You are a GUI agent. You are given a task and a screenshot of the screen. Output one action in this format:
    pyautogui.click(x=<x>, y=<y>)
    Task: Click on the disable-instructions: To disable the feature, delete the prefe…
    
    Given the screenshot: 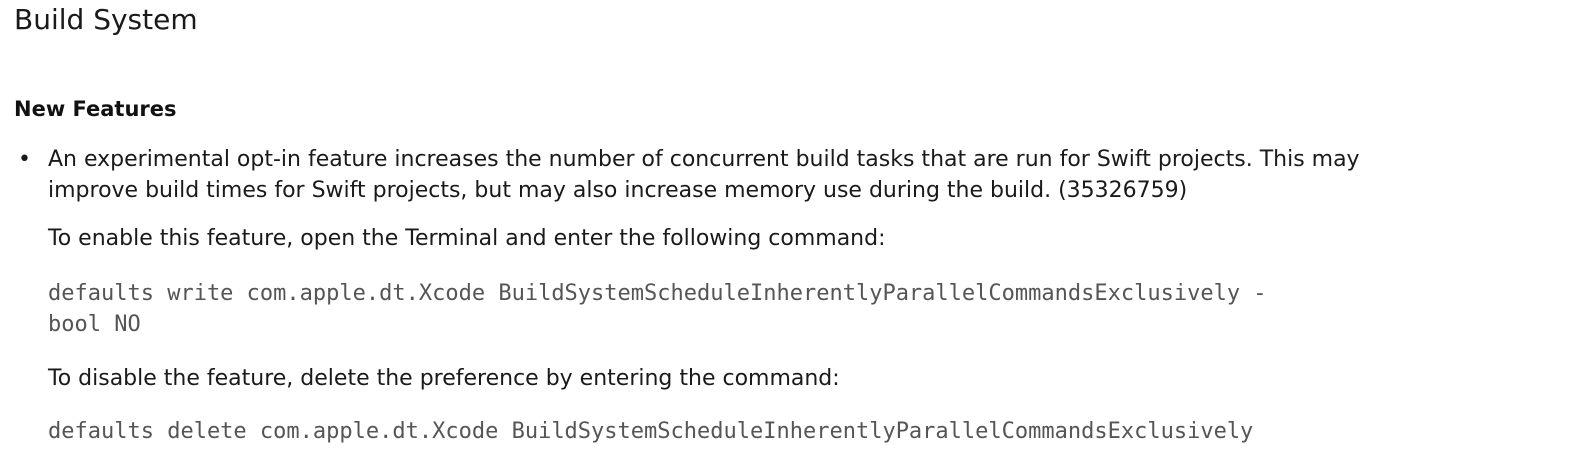 What is the action you would take?
    pyautogui.click(x=444, y=378)
    